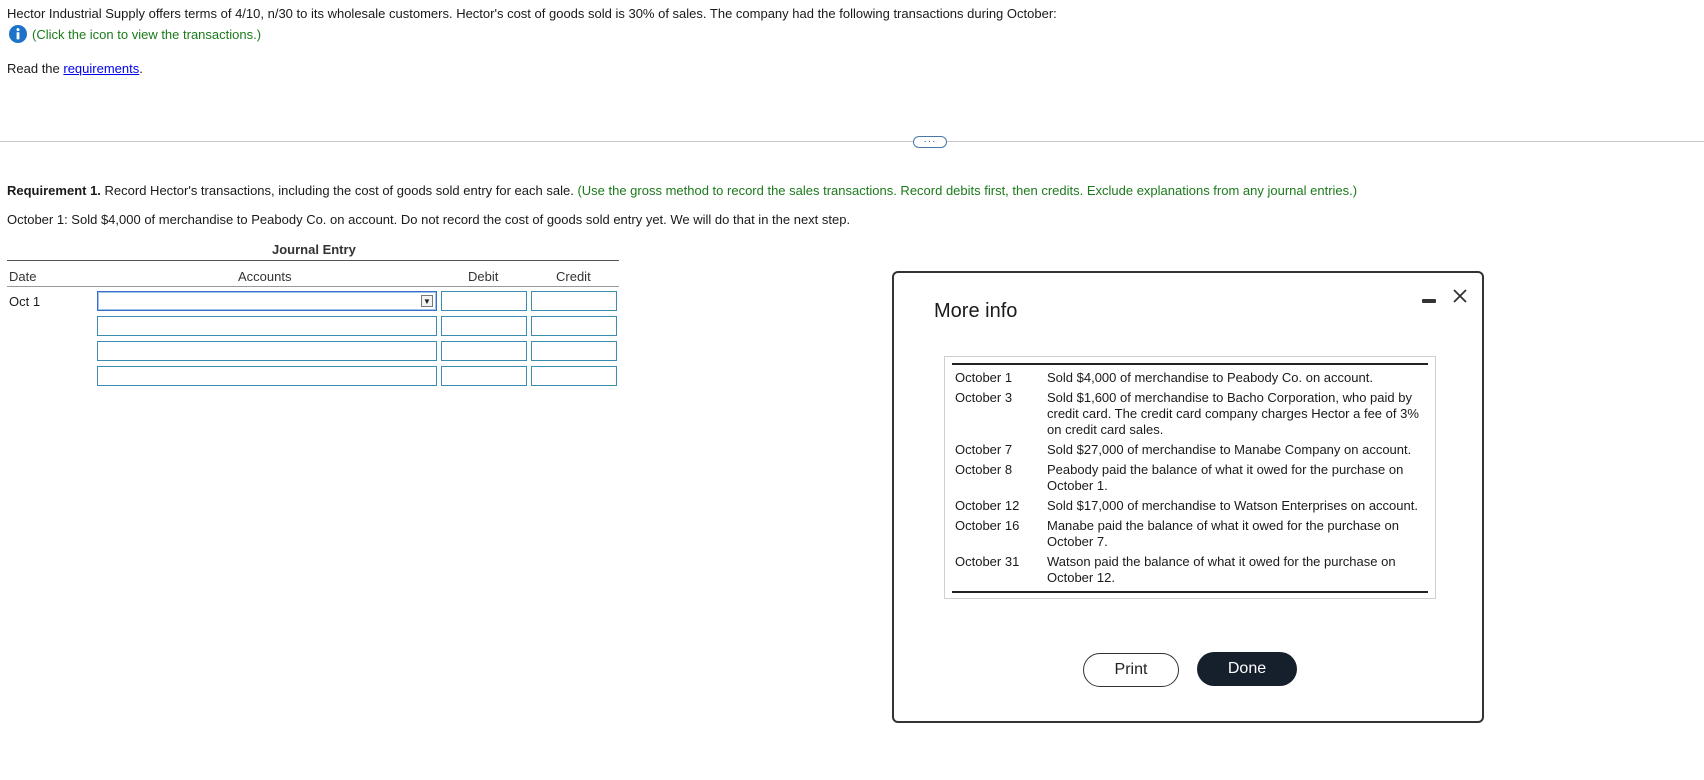 The image size is (1704, 780). What do you see at coordinates (976, 311) in the screenshot?
I see `dialog-title: More info` at bounding box center [976, 311].